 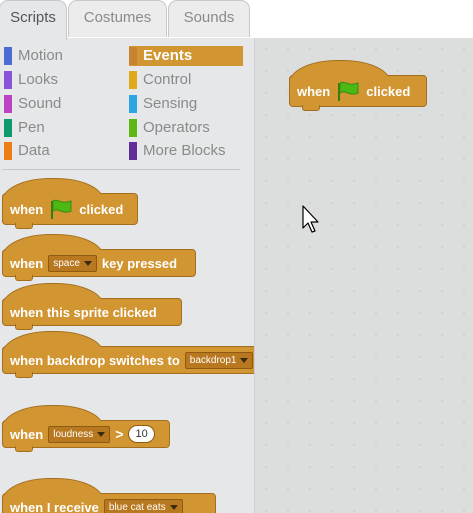 What do you see at coordinates (54, 506) in the screenshot?
I see `block-label: when I receive` at bounding box center [54, 506].